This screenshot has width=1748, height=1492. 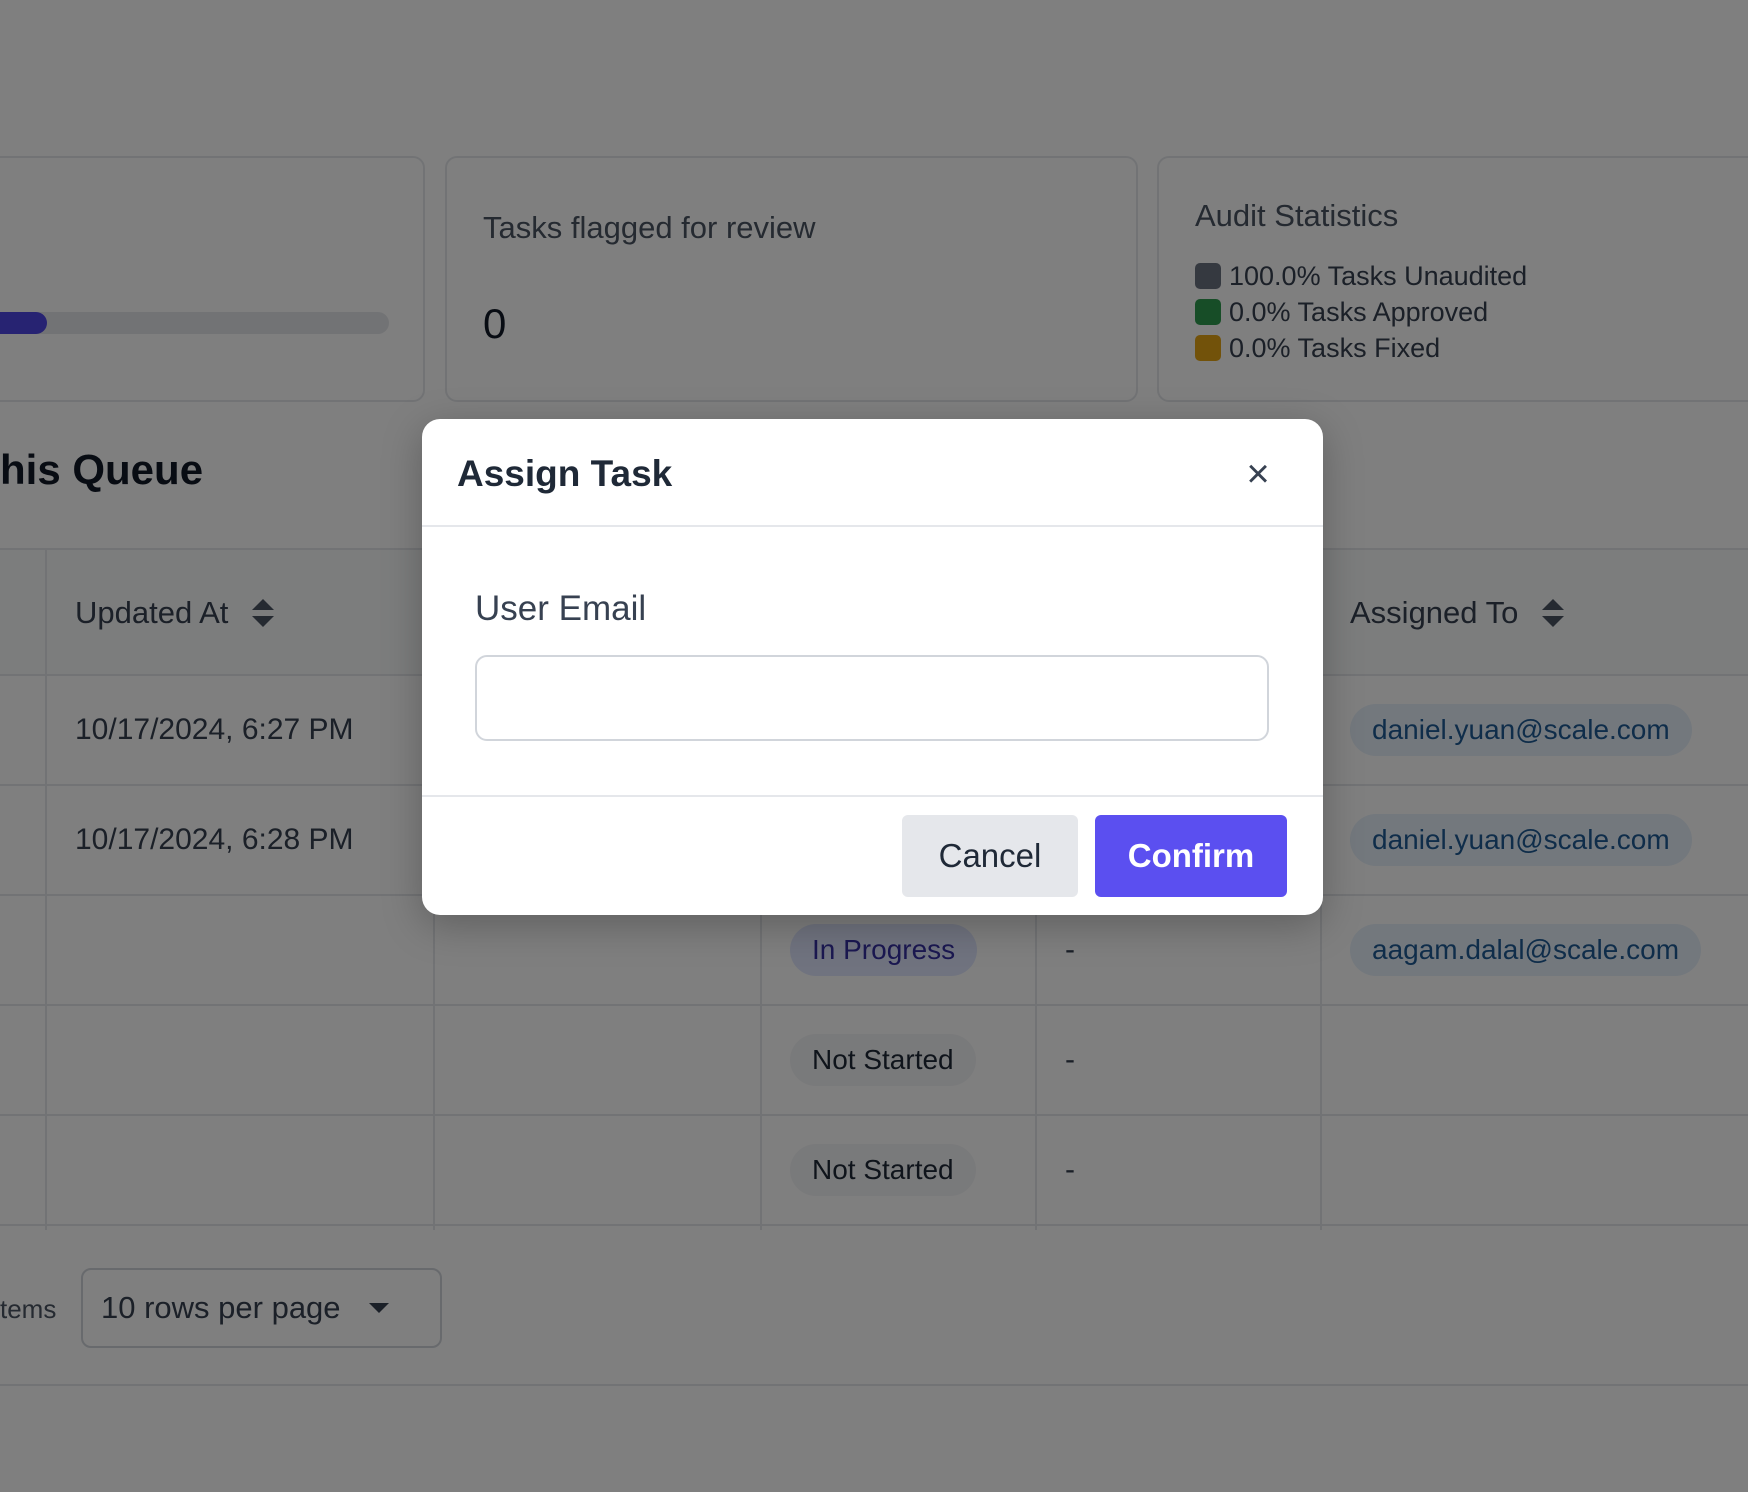 What do you see at coordinates (565, 473) in the screenshot?
I see `modal-title: Assign Task` at bounding box center [565, 473].